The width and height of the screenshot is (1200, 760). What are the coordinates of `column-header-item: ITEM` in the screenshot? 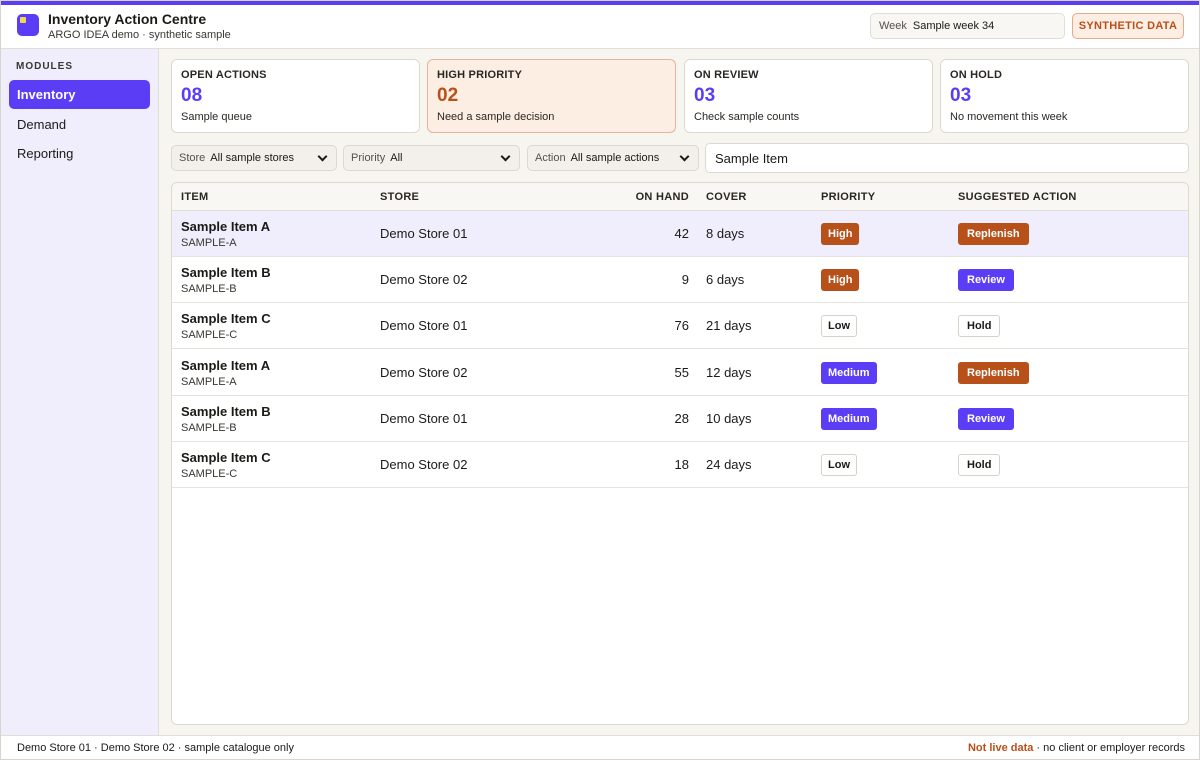 It's located at (194, 197).